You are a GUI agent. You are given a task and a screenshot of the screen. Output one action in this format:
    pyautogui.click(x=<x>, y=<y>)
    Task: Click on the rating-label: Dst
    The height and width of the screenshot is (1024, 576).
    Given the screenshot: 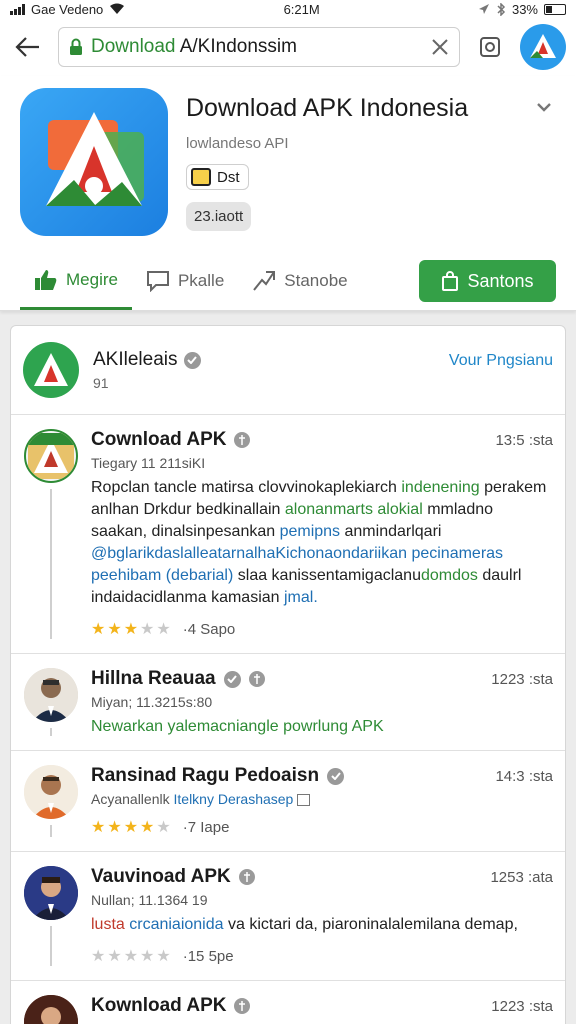 What is the action you would take?
    pyautogui.click(x=228, y=177)
    